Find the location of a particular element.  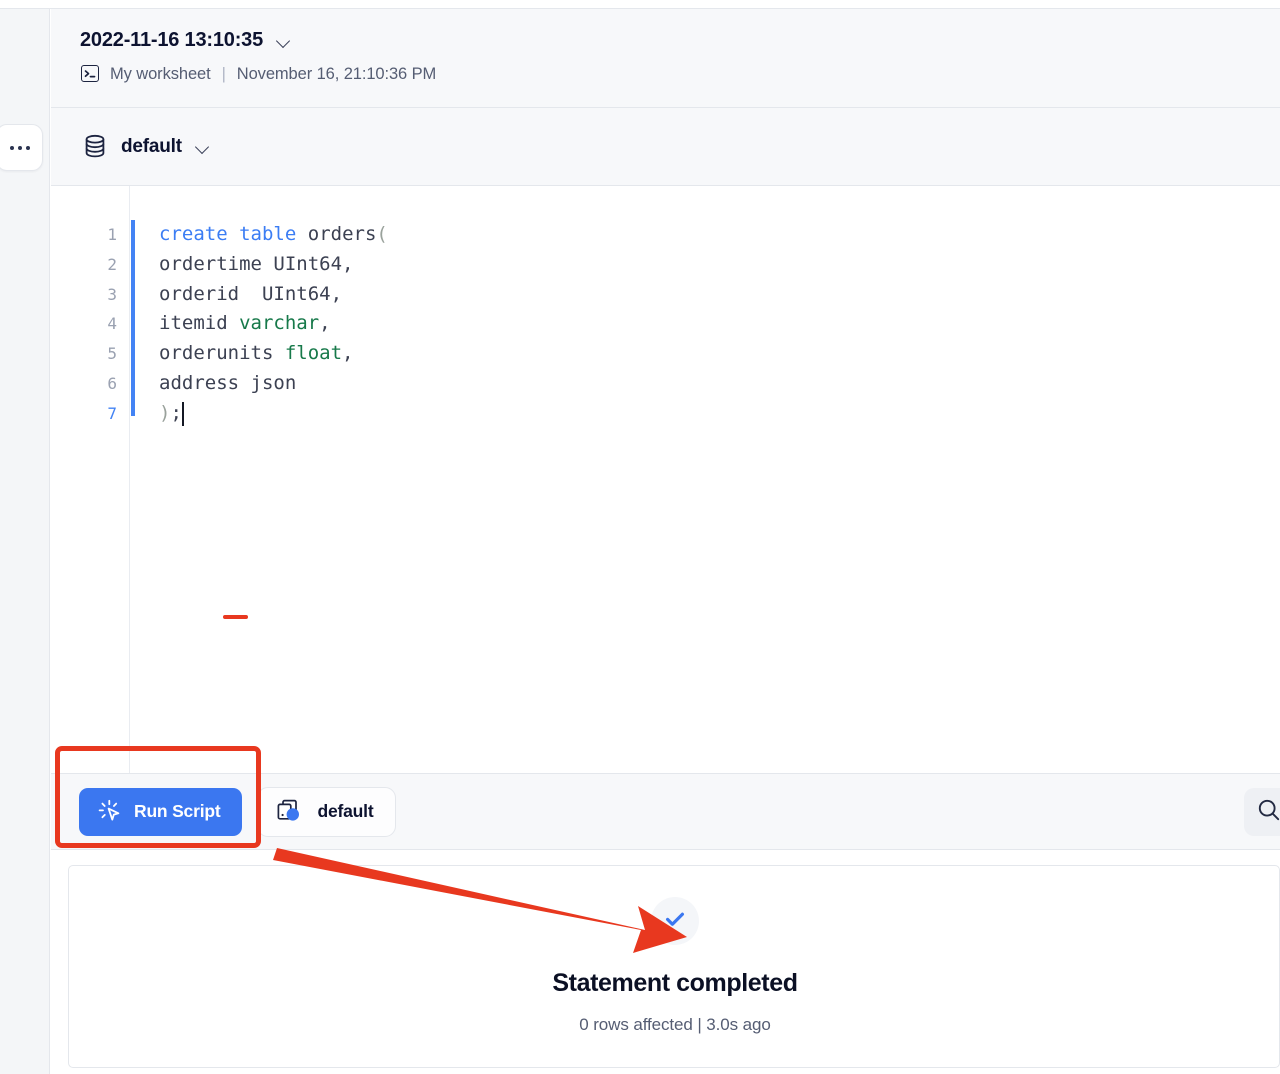

code-line: address json is located at coordinates (227, 384).